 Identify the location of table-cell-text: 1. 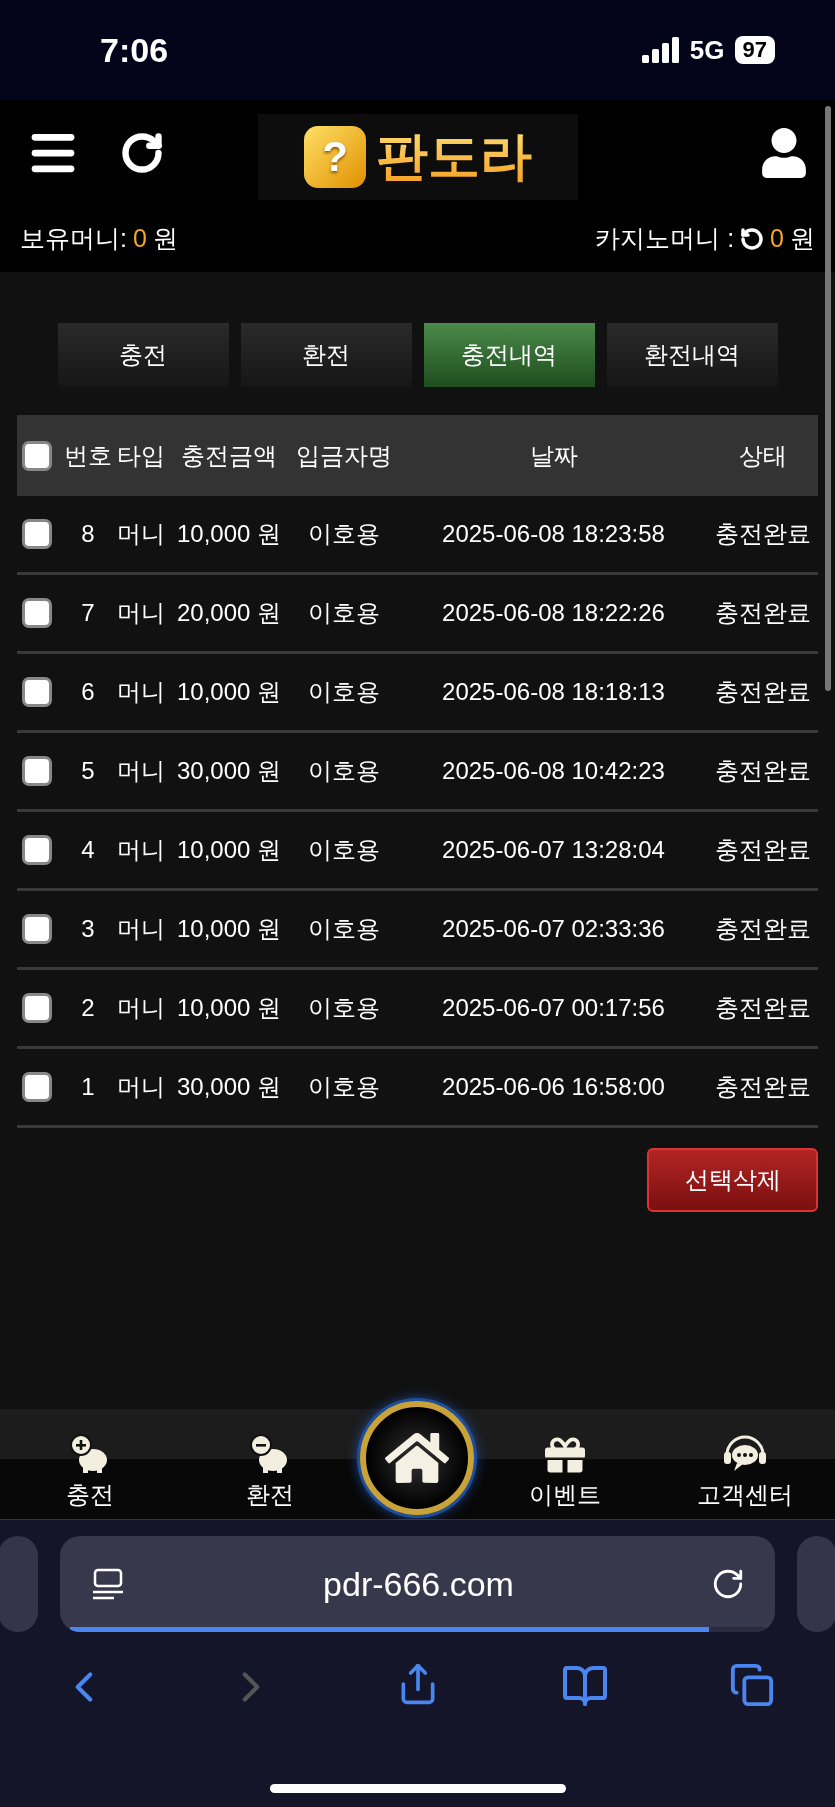
(88, 1087).